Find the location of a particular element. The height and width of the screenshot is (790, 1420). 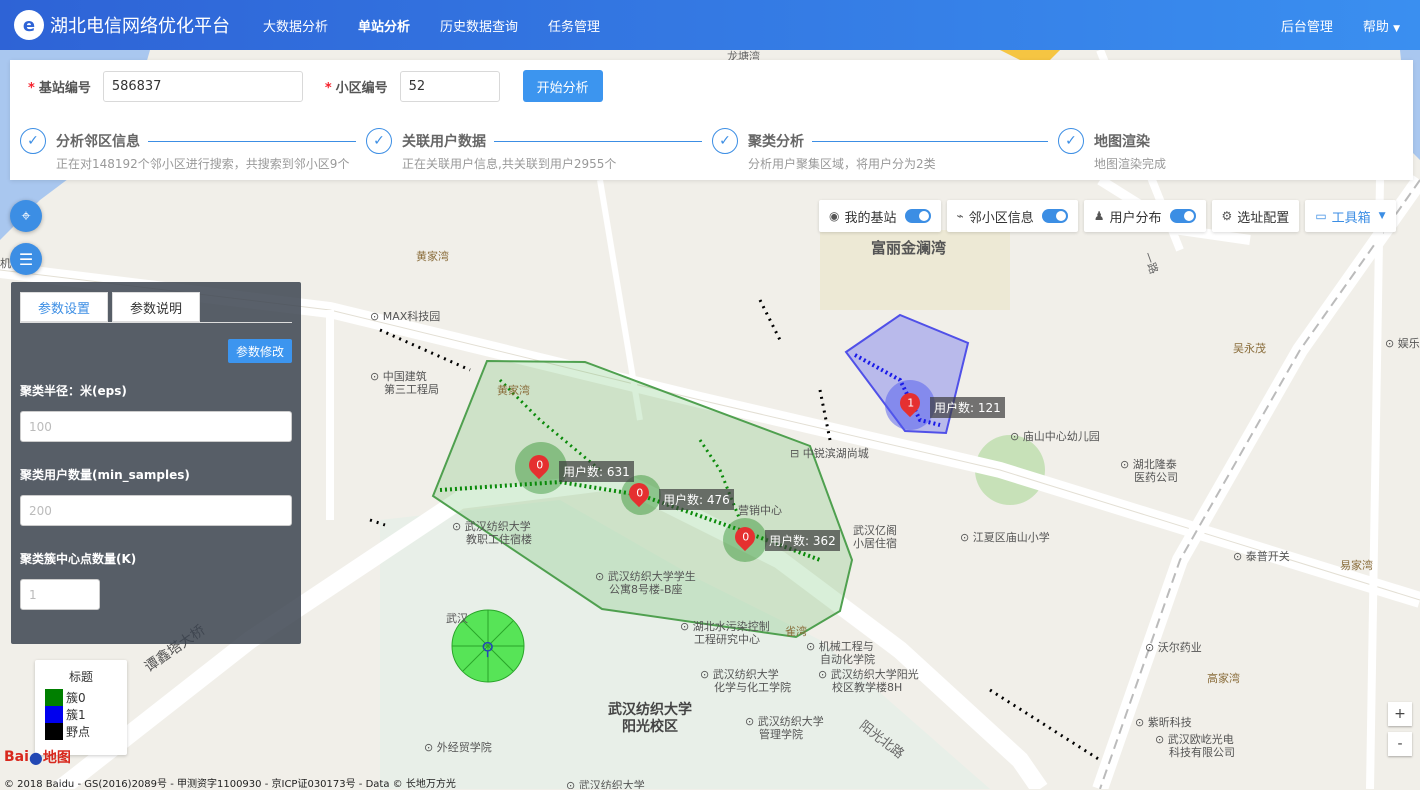

help-label: 帮助 is located at coordinates (1375, 27).